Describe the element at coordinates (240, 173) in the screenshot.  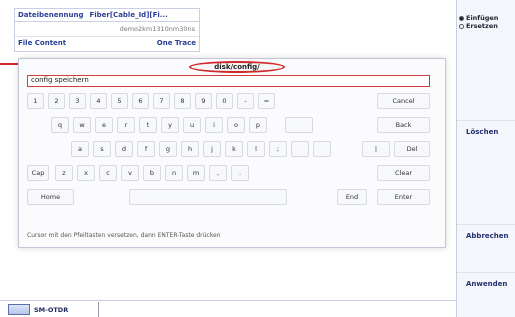
I see `key-period: .` at that location.